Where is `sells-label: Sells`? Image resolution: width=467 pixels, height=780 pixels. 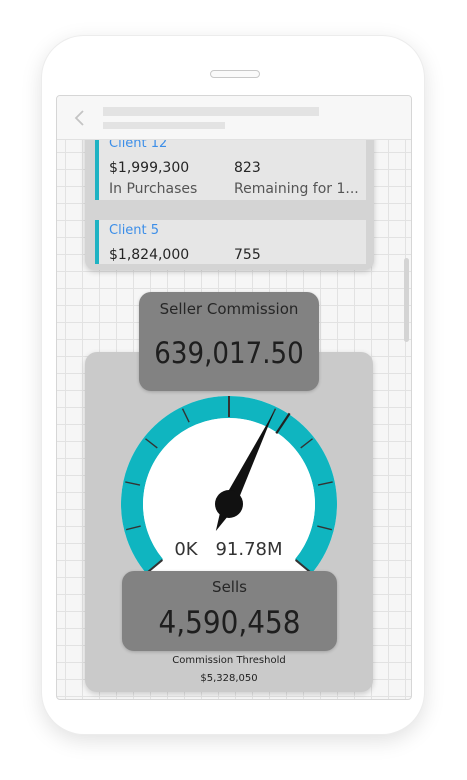 sells-label: Sells is located at coordinates (229, 587).